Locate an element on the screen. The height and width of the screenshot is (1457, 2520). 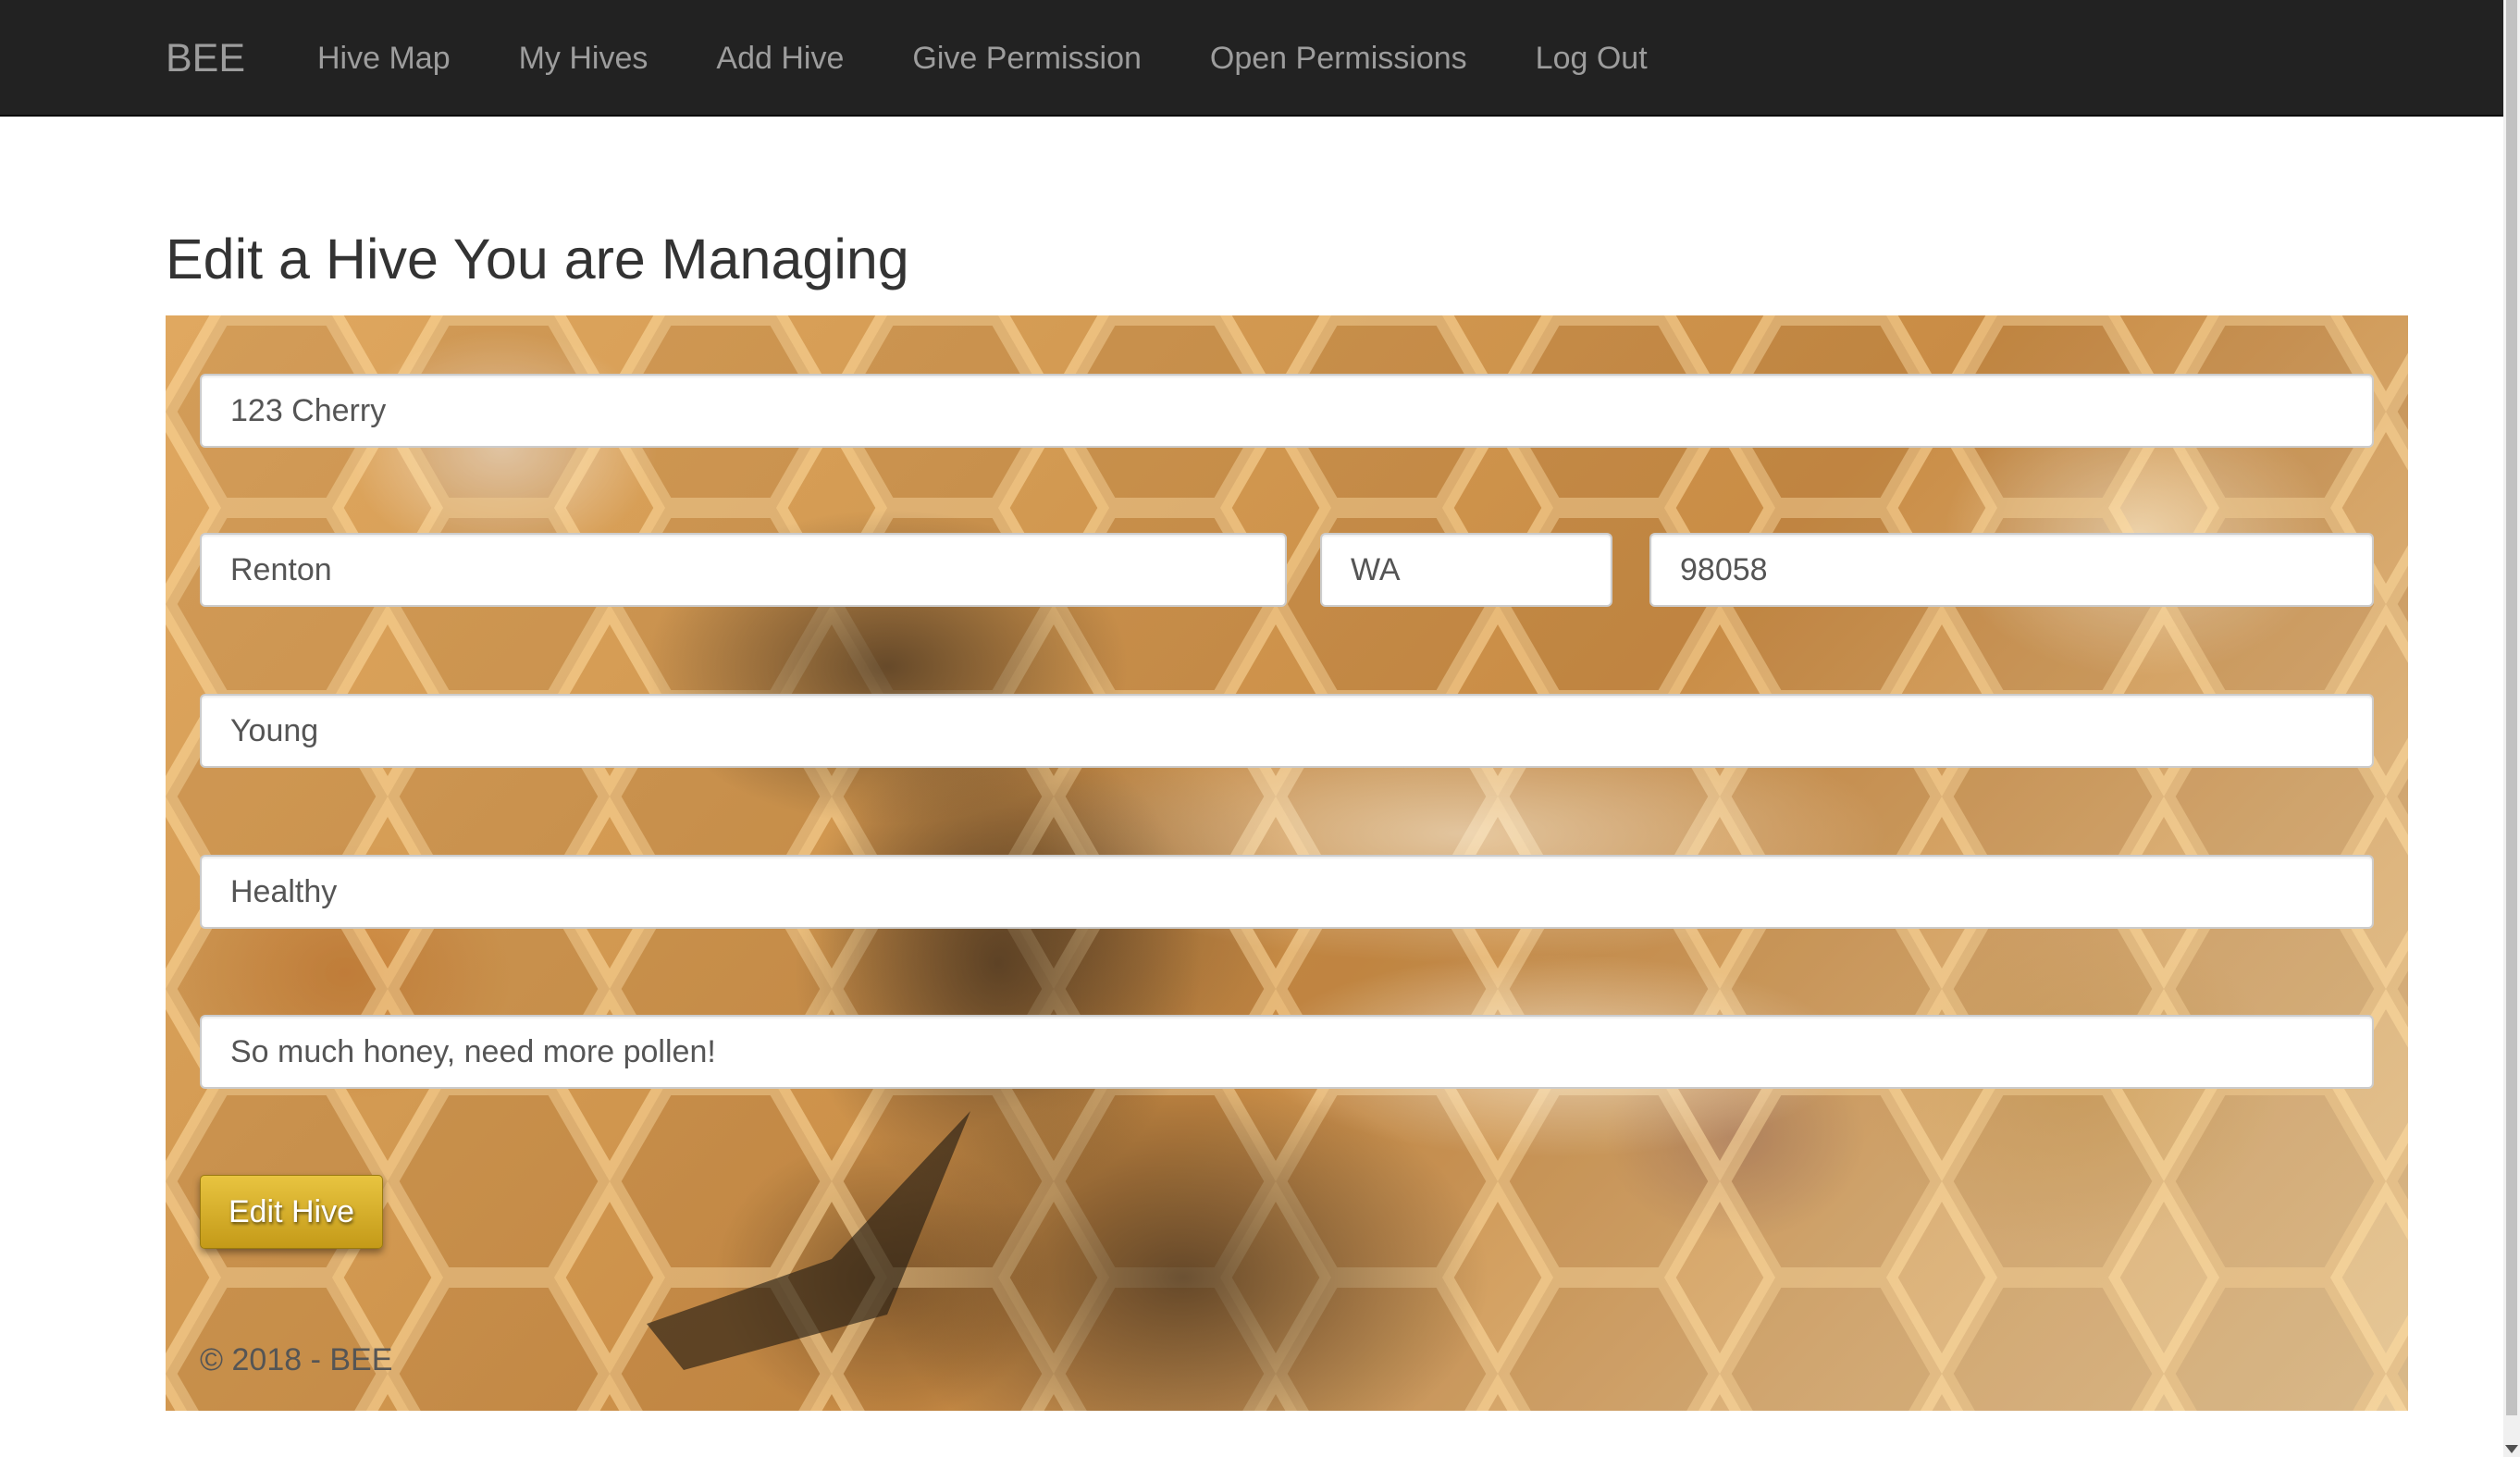
scrollbar-thumb is located at coordinates (2511, 707).